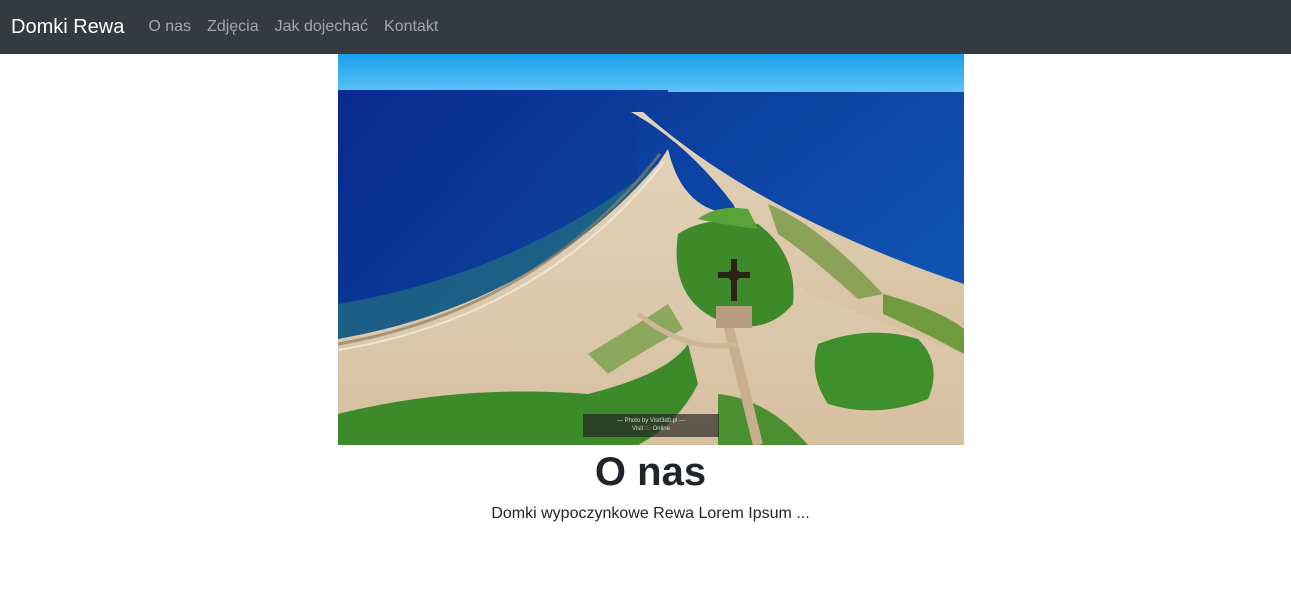  I want to click on nav-item-o-nas: O nas, so click(169, 27).